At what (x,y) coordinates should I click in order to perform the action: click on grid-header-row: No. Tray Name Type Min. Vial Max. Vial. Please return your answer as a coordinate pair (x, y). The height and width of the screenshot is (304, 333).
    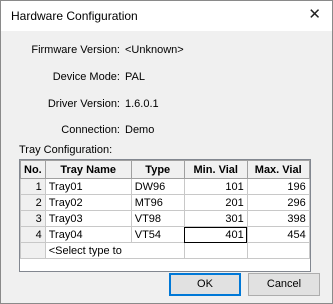
    Looking at the image, I should click on (165, 169).